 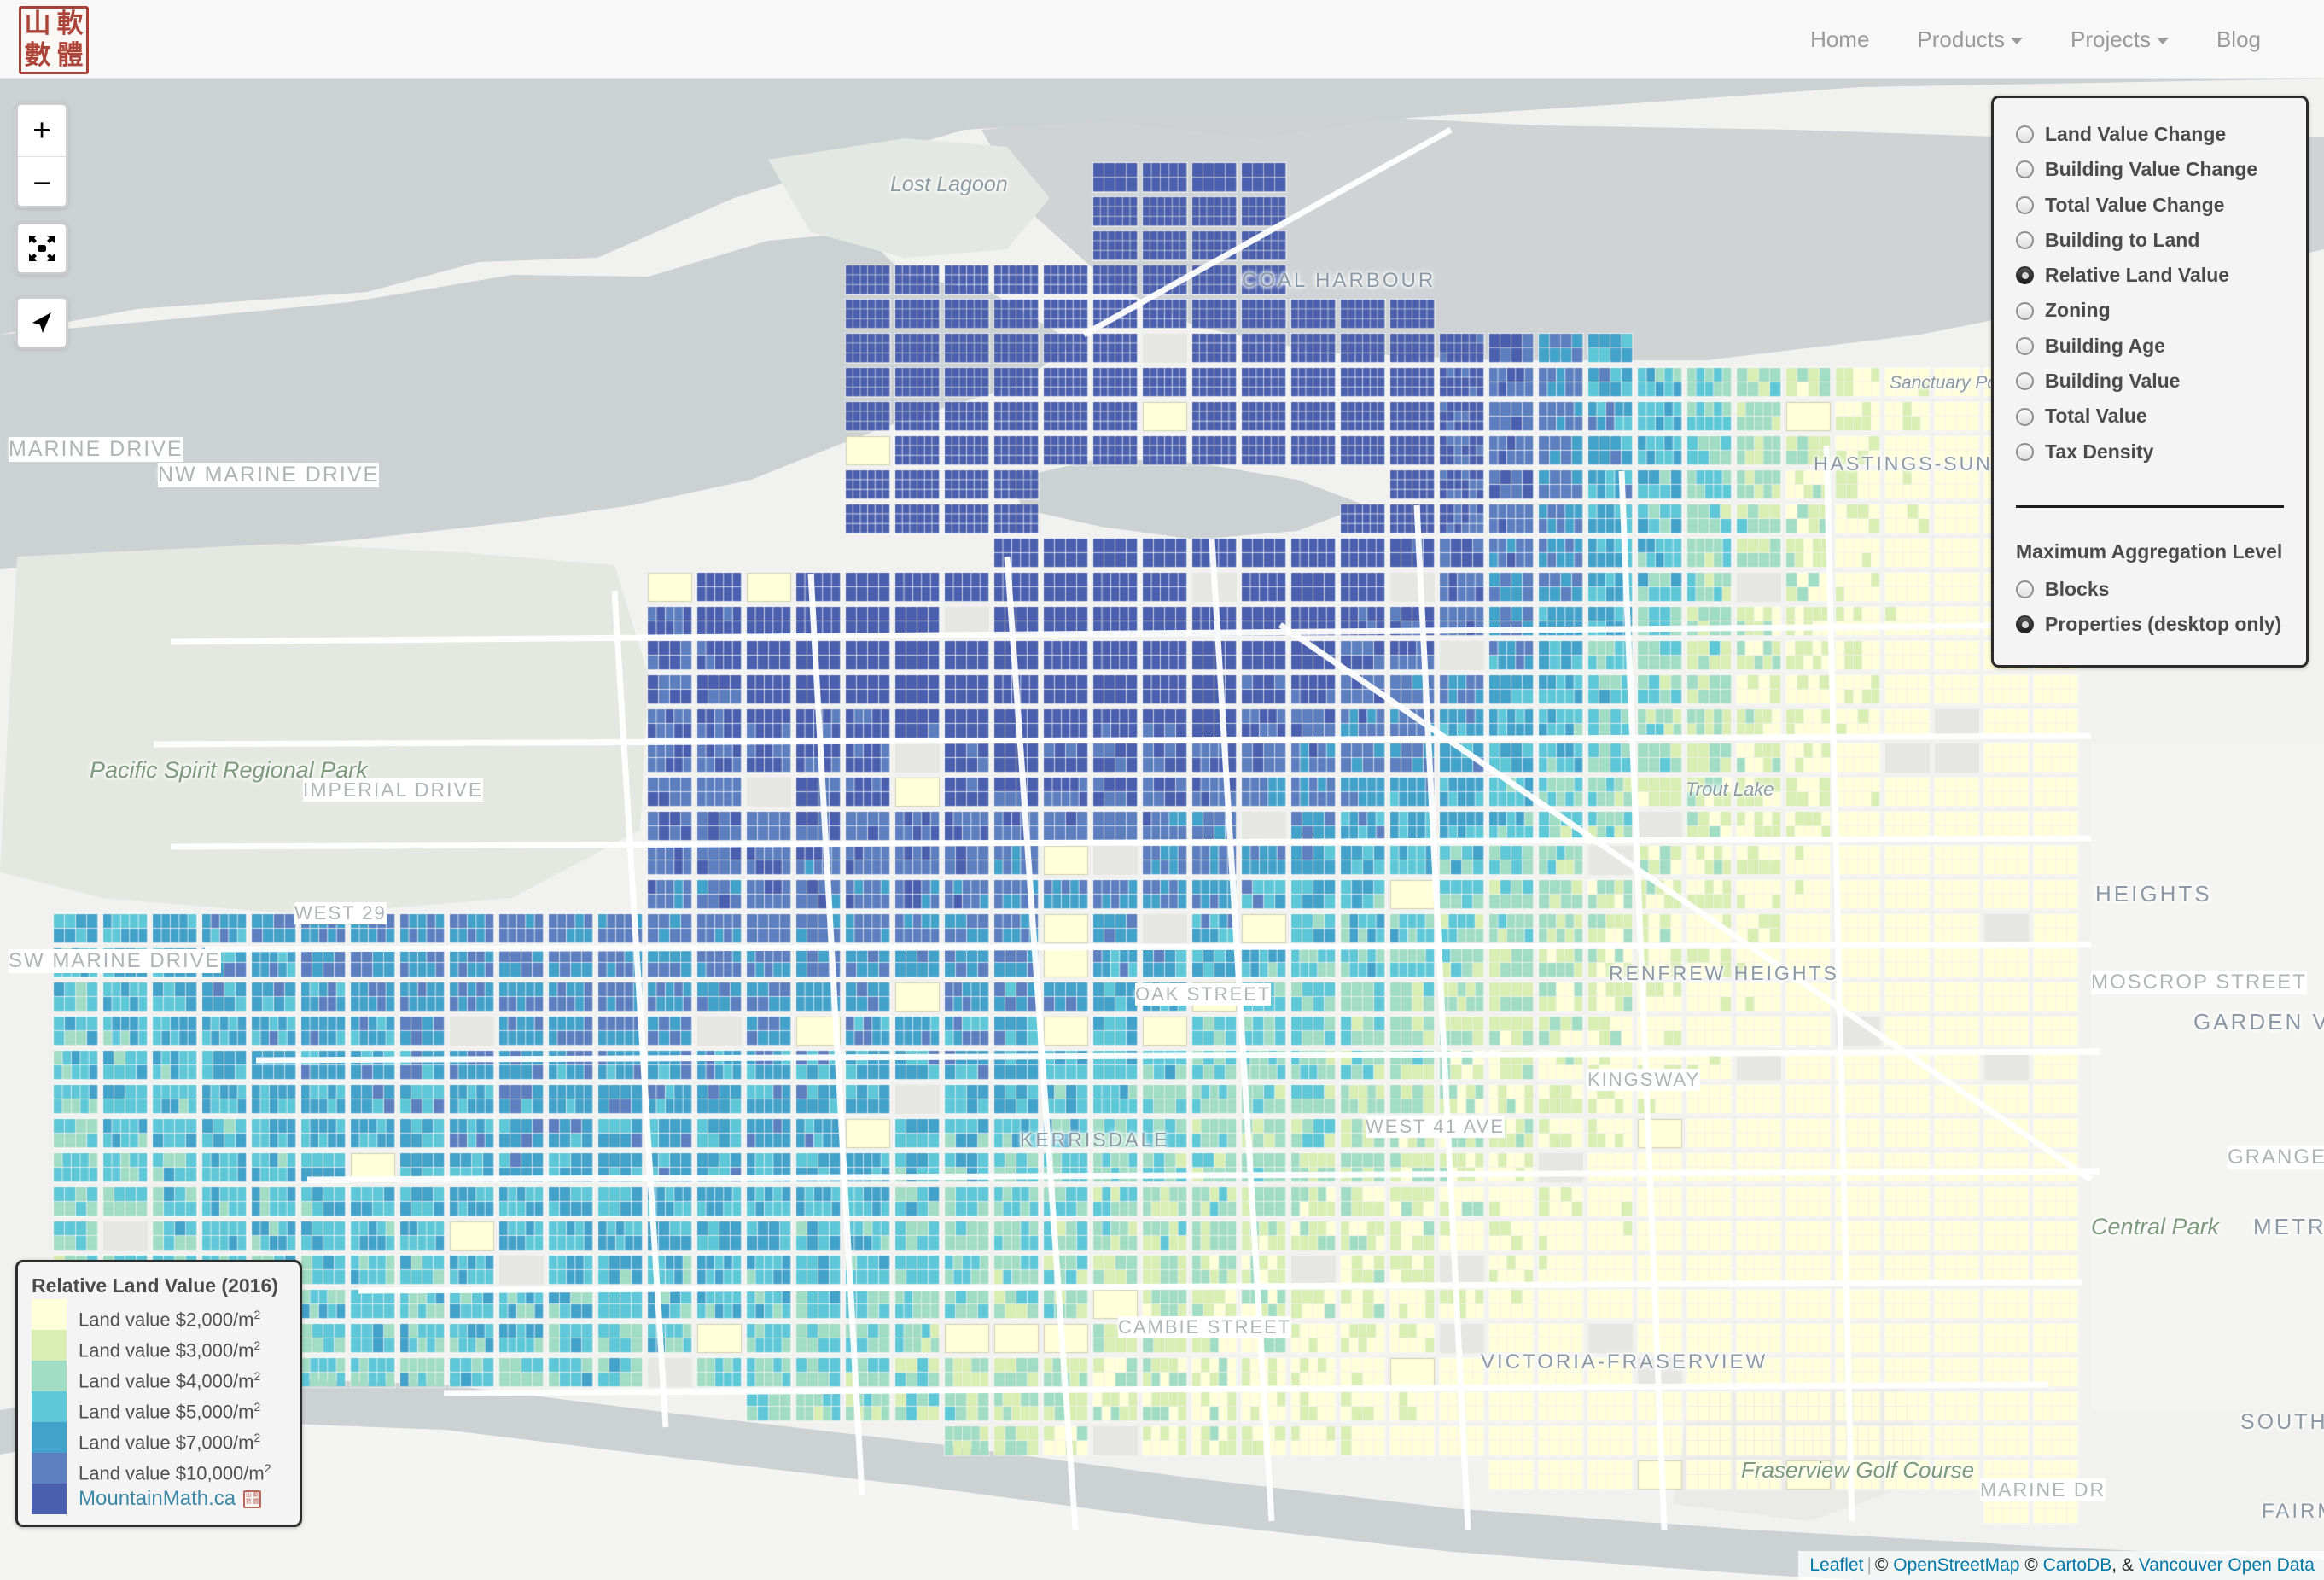 I want to click on aggregation-option-properties-desktop-only: Properties (desktop only), so click(x=2150, y=625).